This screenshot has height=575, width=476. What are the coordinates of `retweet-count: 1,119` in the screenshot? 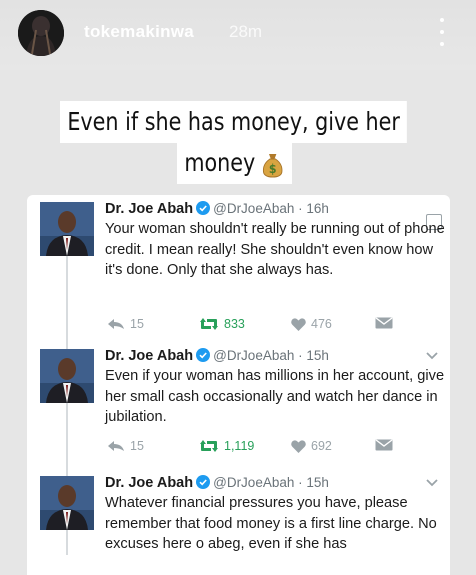 It's located at (239, 446).